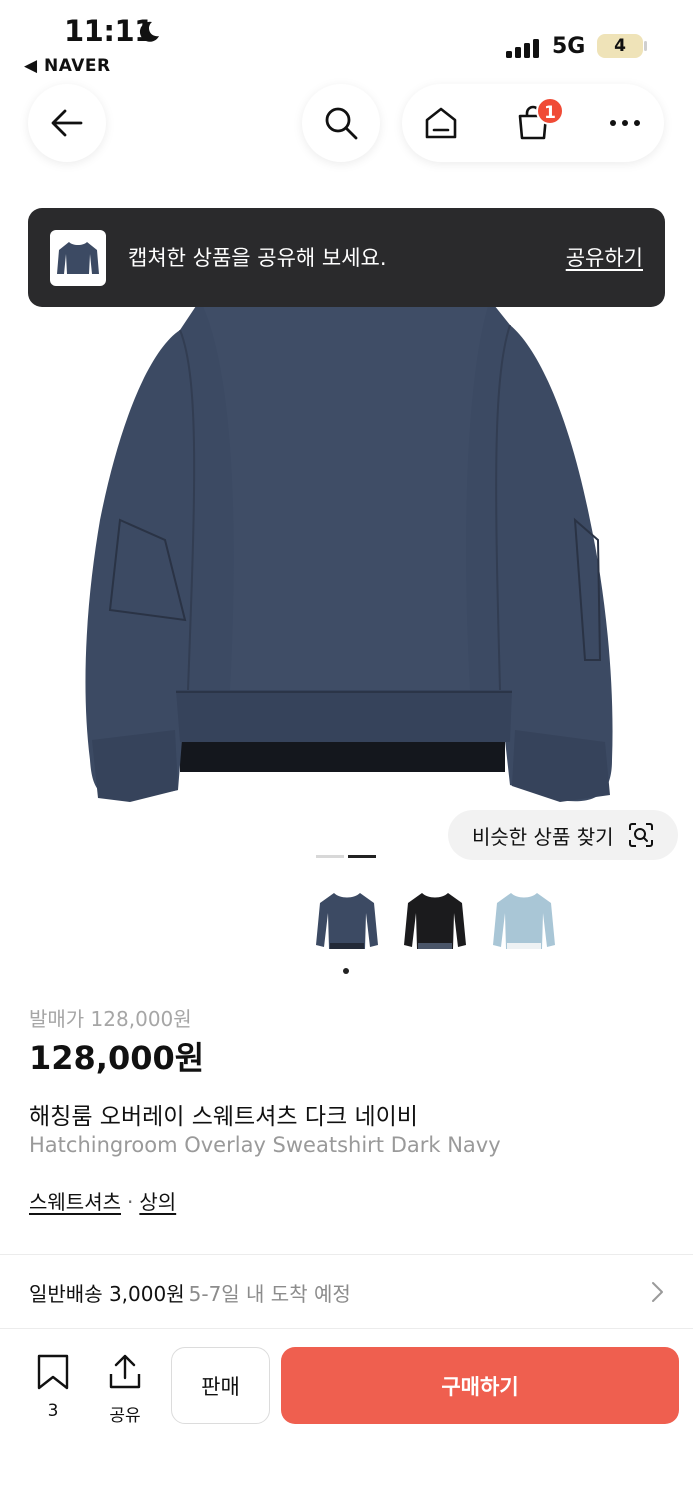 This screenshot has width=693, height=1500. I want to click on signal-icon, so click(522, 48).